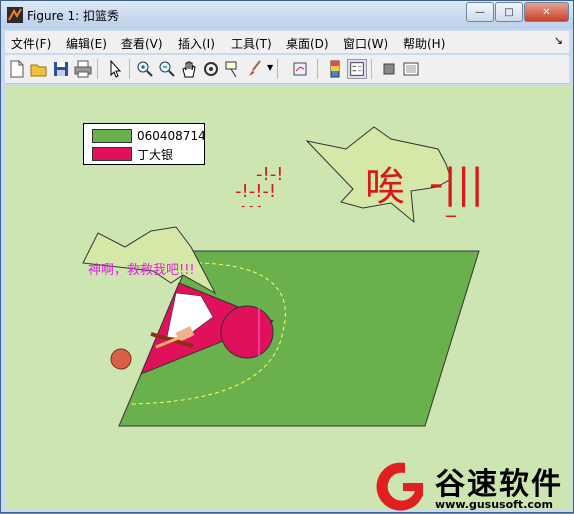  What do you see at coordinates (251, 206) in the screenshot?
I see `plot-text-dots: - - -` at bounding box center [251, 206].